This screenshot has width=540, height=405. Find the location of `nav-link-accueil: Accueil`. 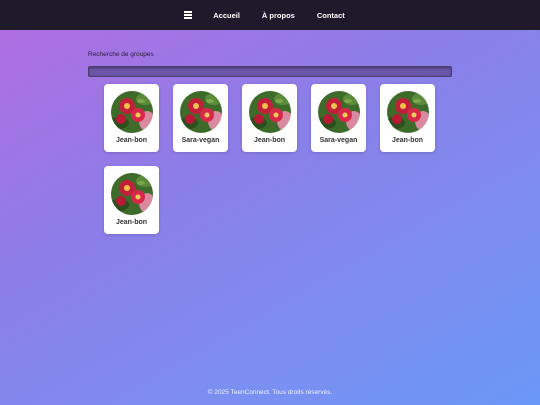

nav-link-accueil: Accueil is located at coordinates (226, 15).